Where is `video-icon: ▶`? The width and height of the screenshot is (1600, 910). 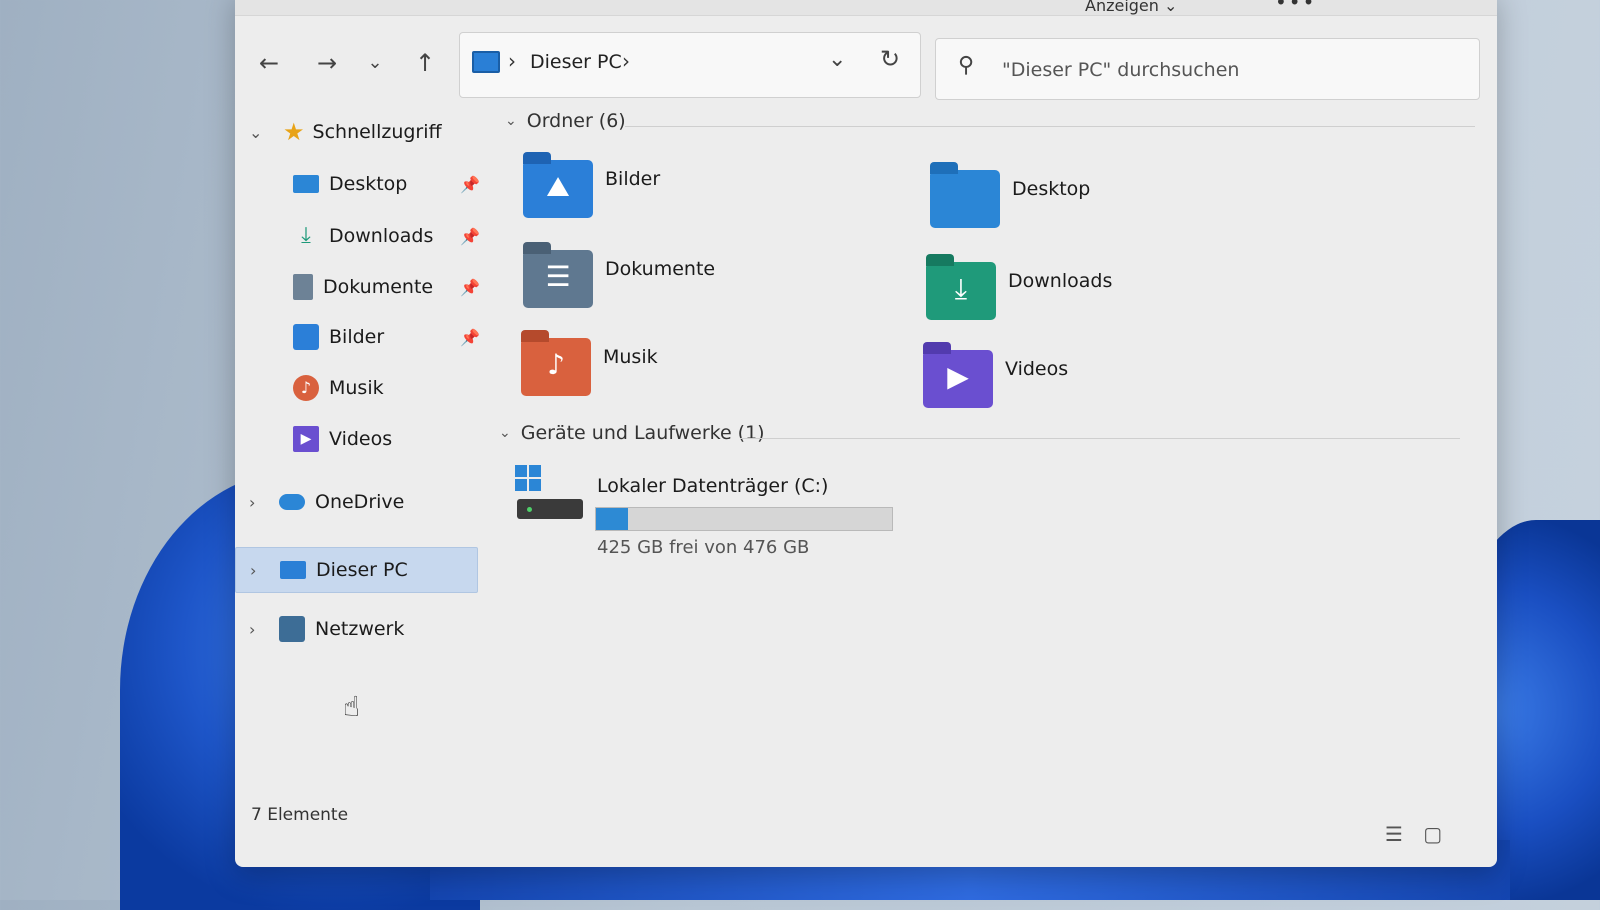
video-icon: ▶ is located at coordinates (306, 439).